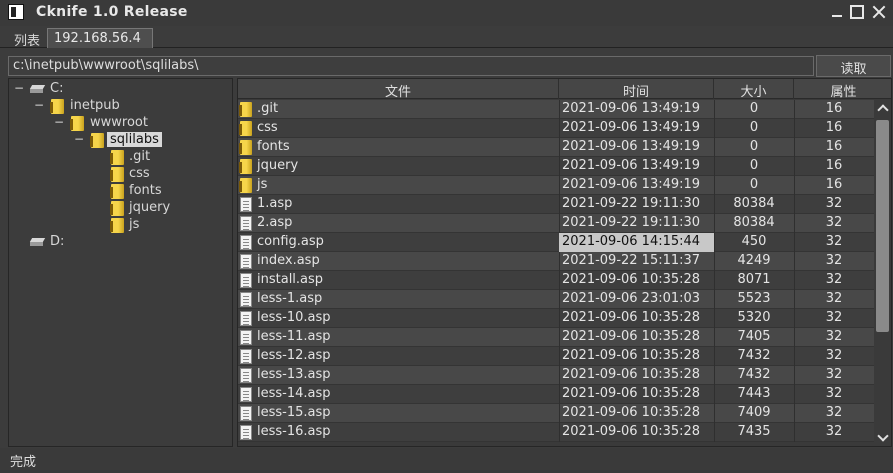  What do you see at coordinates (882, 226) in the screenshot?
I see `scrollbar-thumb` at bounding box center [882, 226].